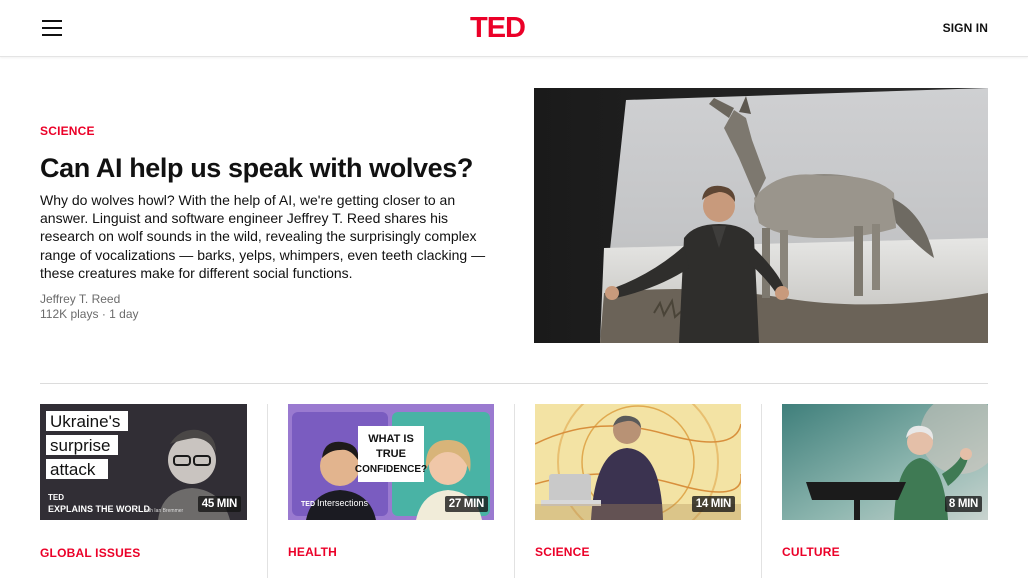 This screenshot has width=1028, height=578. What do you see at coordinates (391, 454) in the screenshot?
I see `card-2-thumb-line-2: TRUE` at bounding box center [391, 454].